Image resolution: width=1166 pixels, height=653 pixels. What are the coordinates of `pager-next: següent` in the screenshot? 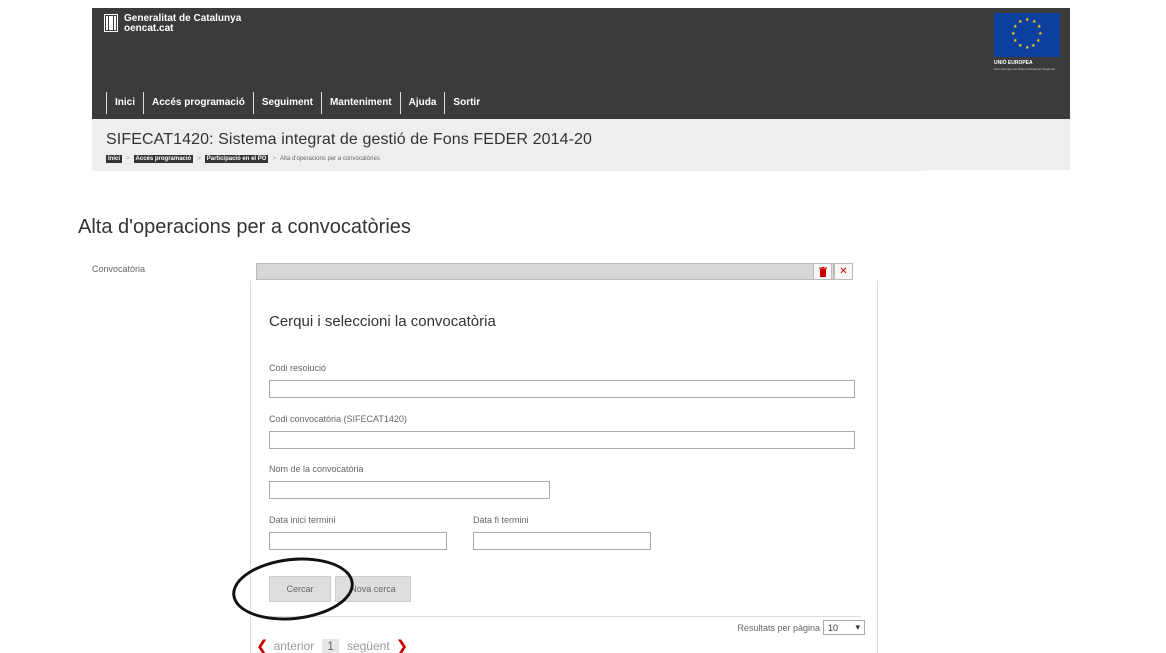 It's located at (368, 646).